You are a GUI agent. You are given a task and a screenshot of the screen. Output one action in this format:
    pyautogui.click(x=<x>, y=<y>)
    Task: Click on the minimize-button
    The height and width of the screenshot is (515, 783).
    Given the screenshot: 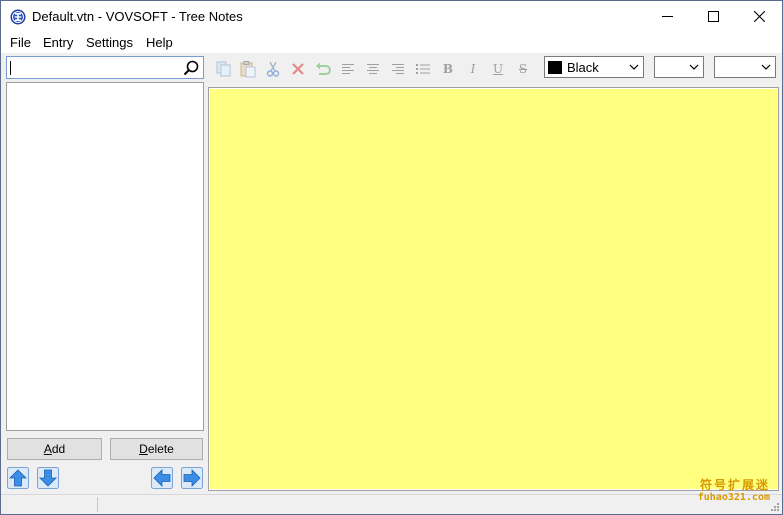 What is the action you would take?
    pyautogui.click(x=667, y=16)
    